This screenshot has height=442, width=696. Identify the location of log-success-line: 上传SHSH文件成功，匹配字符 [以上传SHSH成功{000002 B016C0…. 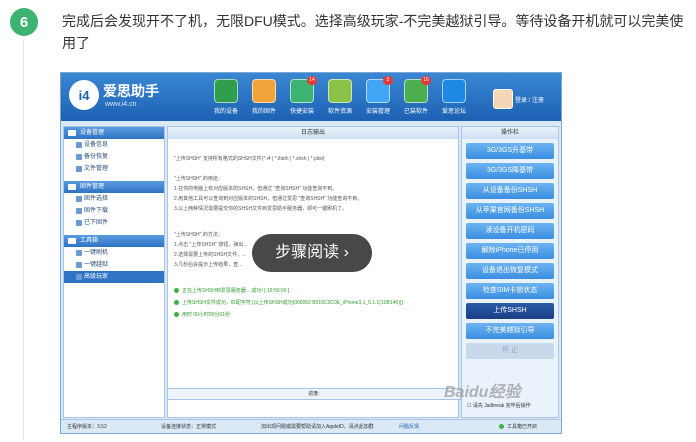
(288, 302).